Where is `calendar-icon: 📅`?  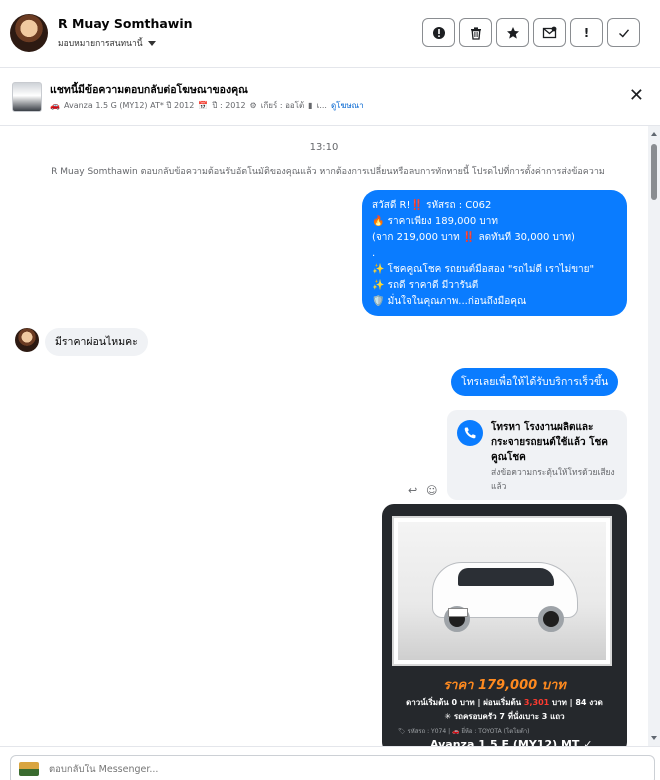
calendar-icon: 📅 is located at coordinates (203, 105).